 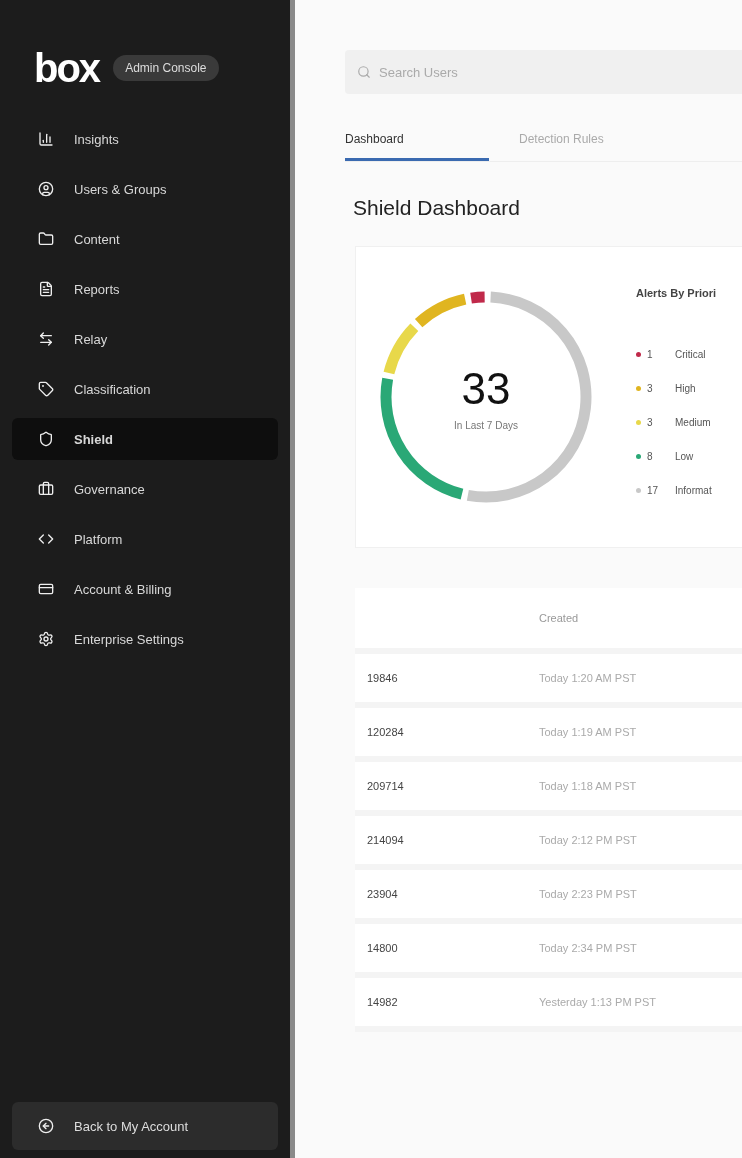 I want to click on sidebar-item: Reports, so click(x=145, y=289).